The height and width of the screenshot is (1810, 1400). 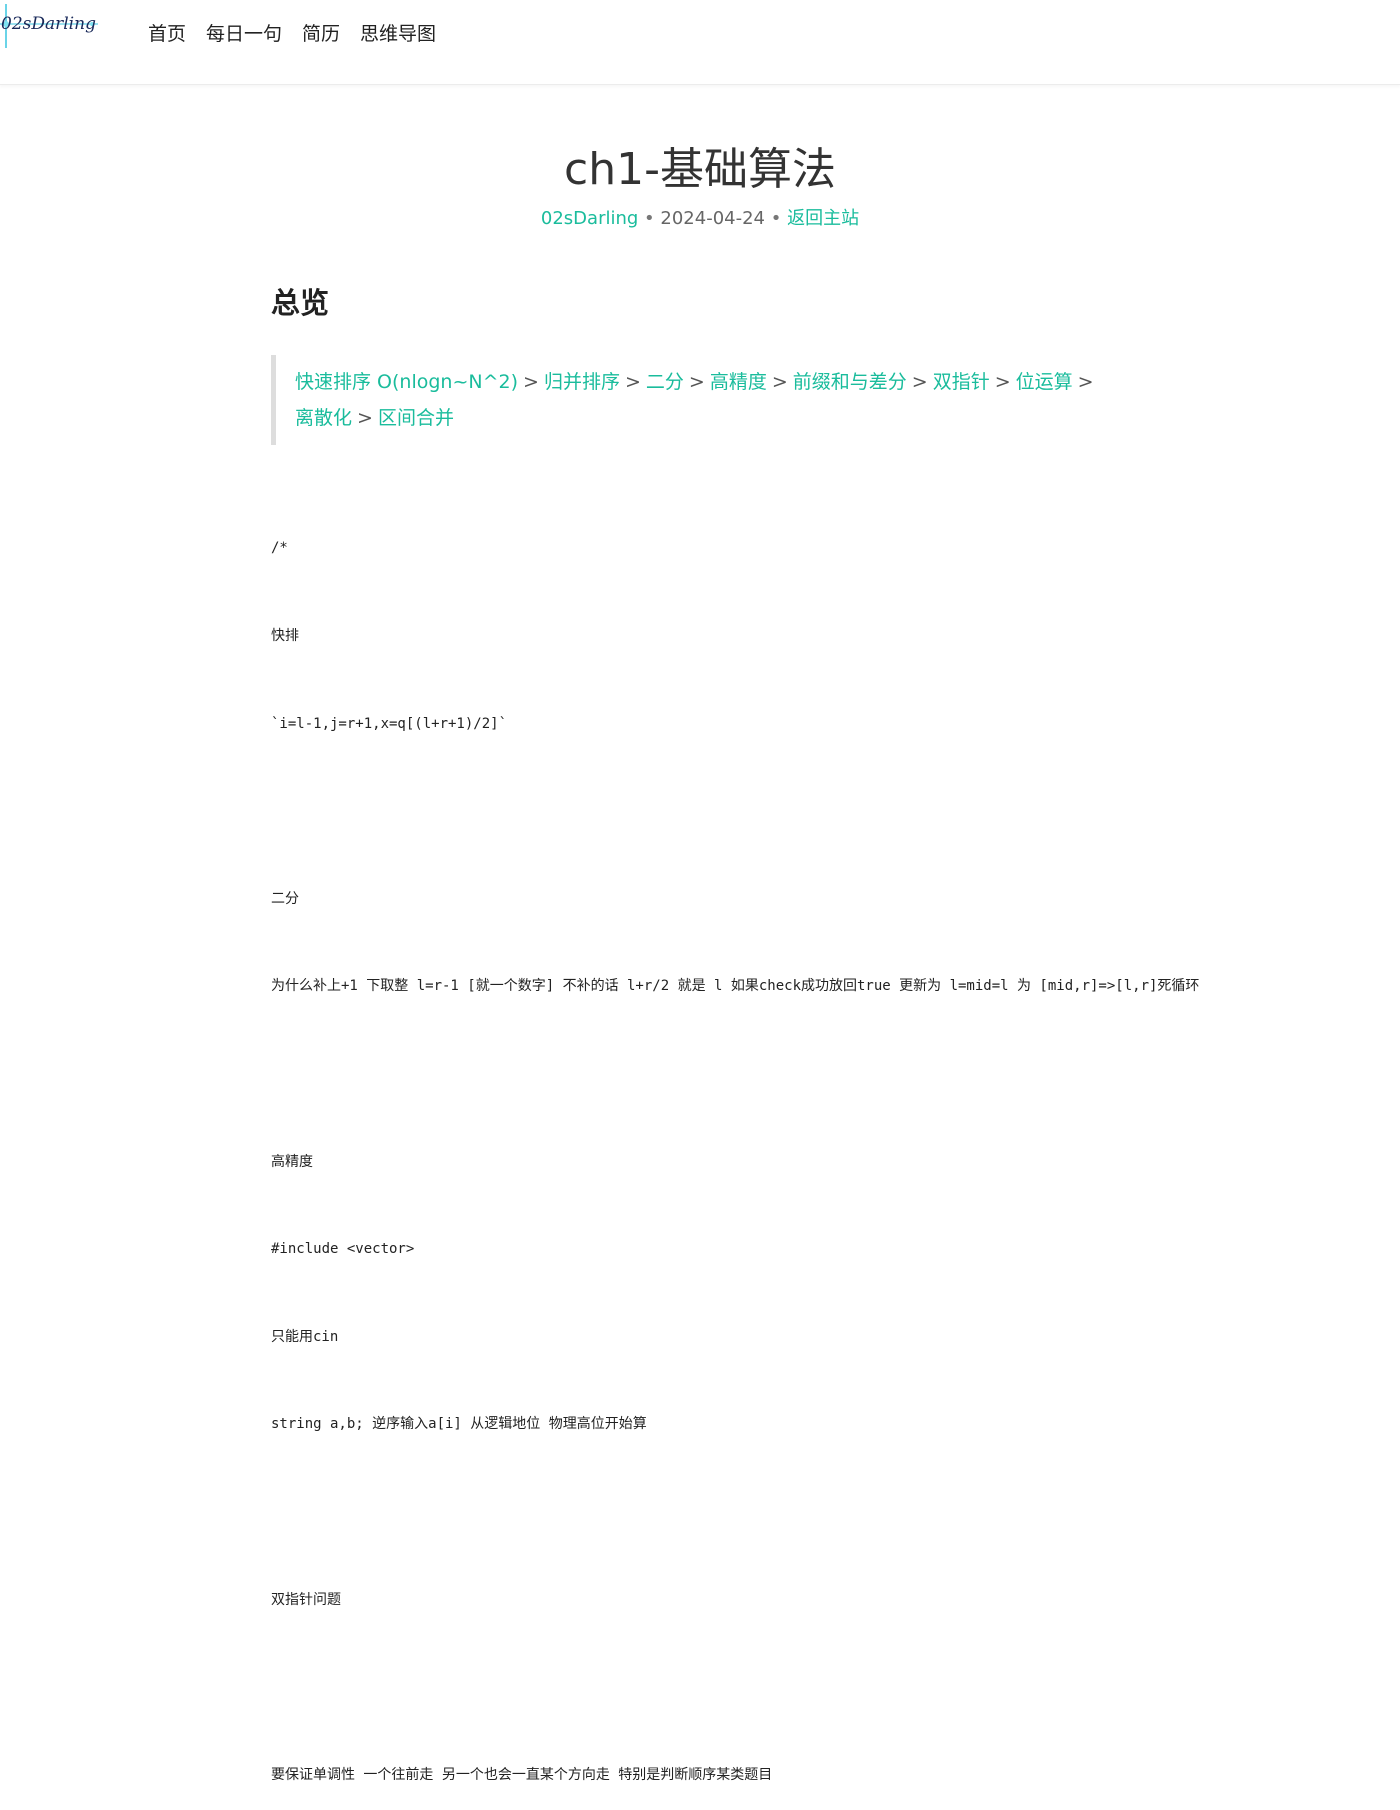 What do you see at coordinates (321, 34) in the screenshot?
I see `nav-resume: 简历` at bounding box center [321, 34].